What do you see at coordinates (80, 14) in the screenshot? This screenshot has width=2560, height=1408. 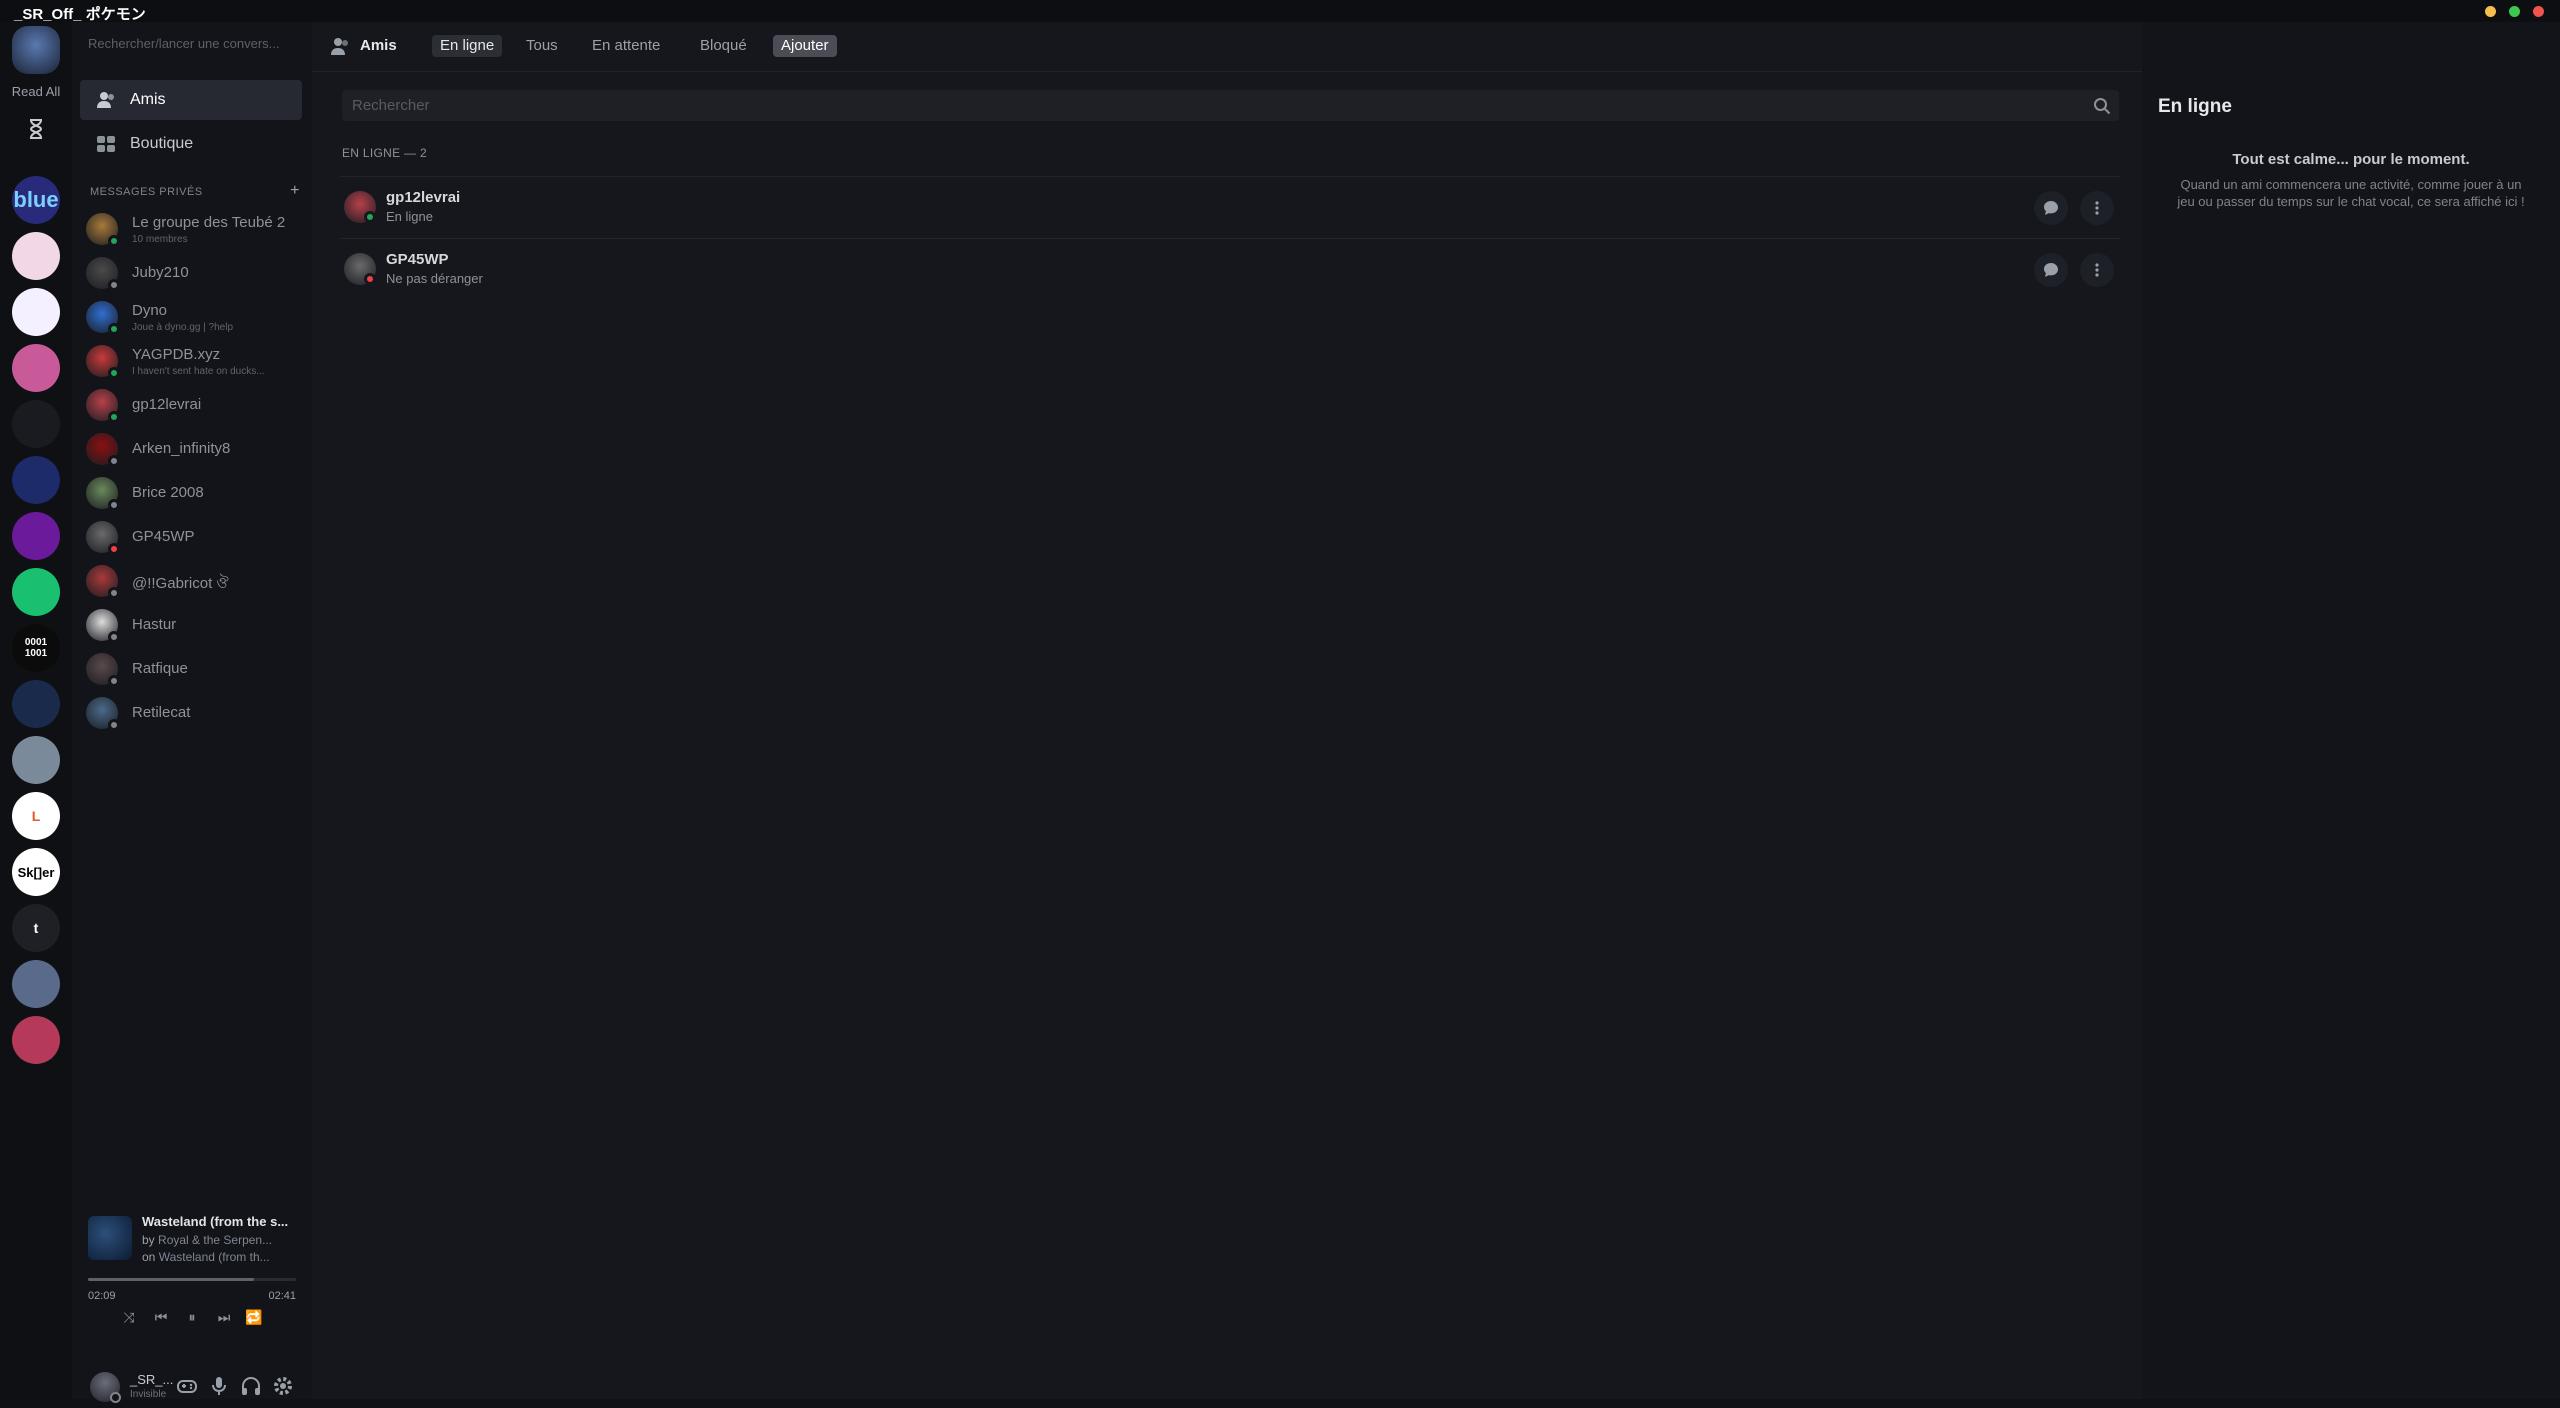 I see `window-title: _SR_Off_ ポケモン` at bounding box center [80, 14].